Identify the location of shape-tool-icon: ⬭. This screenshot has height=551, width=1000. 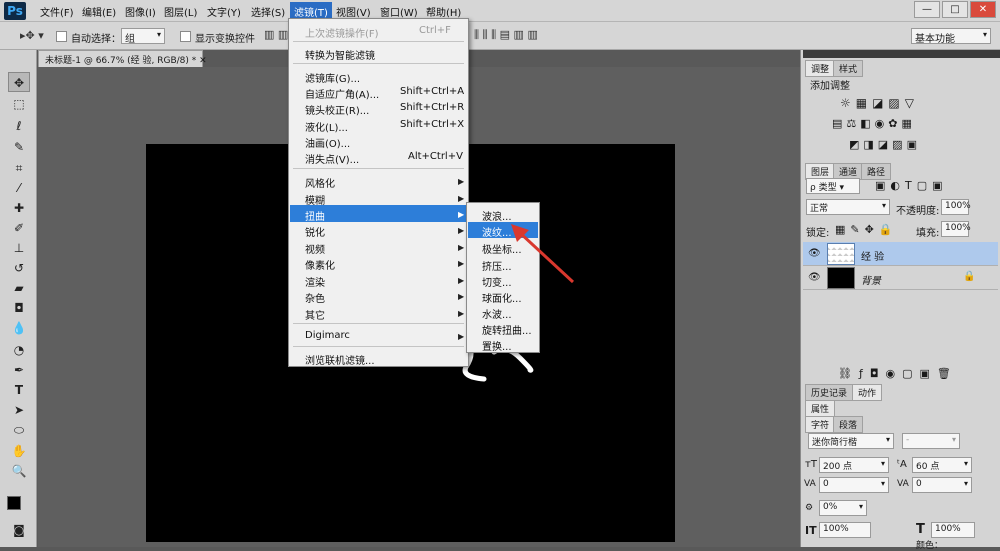
(19, 430).